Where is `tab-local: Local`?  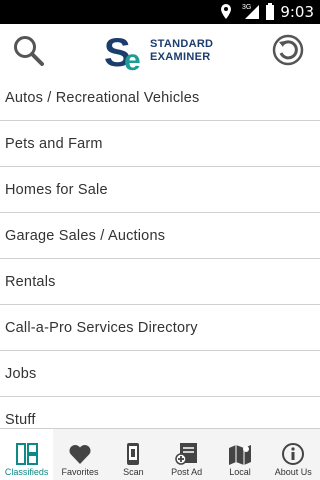 tab-local: Local is located at coordinates (239, 454).